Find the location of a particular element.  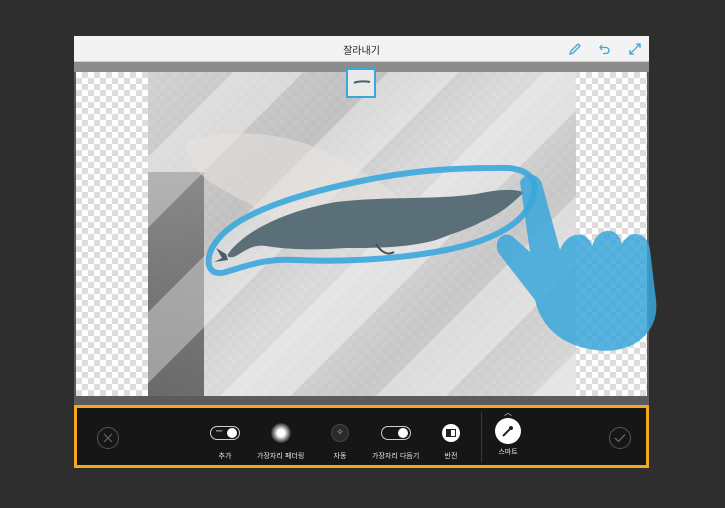

add-toggle: − is located at coordinates (225, 433).